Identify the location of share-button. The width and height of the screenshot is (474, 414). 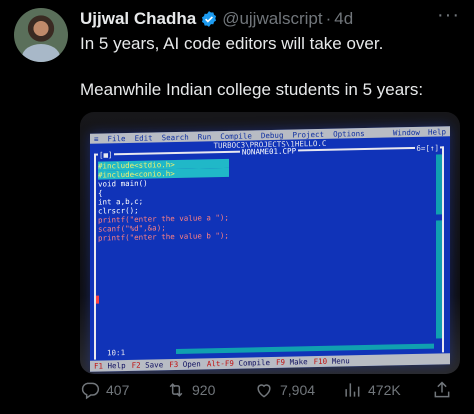
(442, 390).